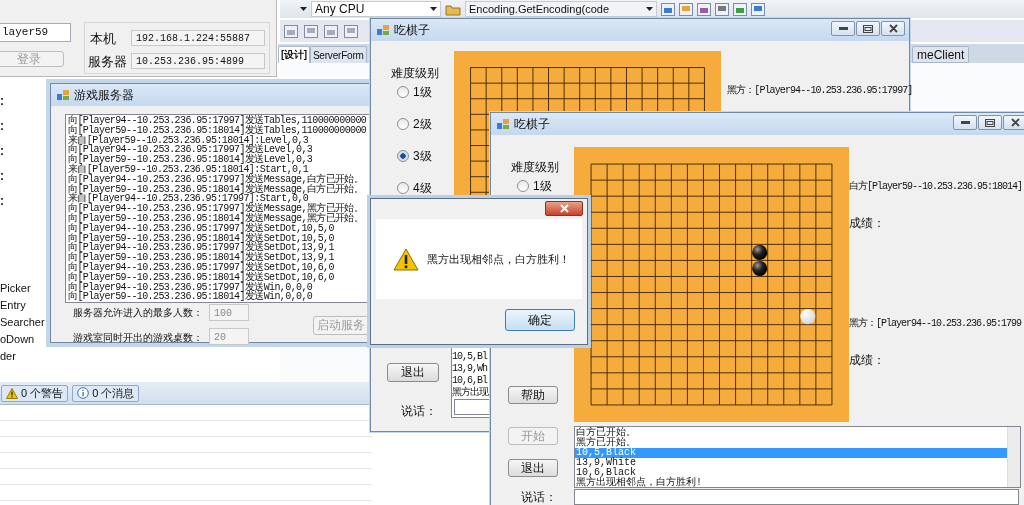 The width and height of the screenshot is (1024, 505). I want to click on local-address-field: 192.168.1.224:55887, so click(198, 38).